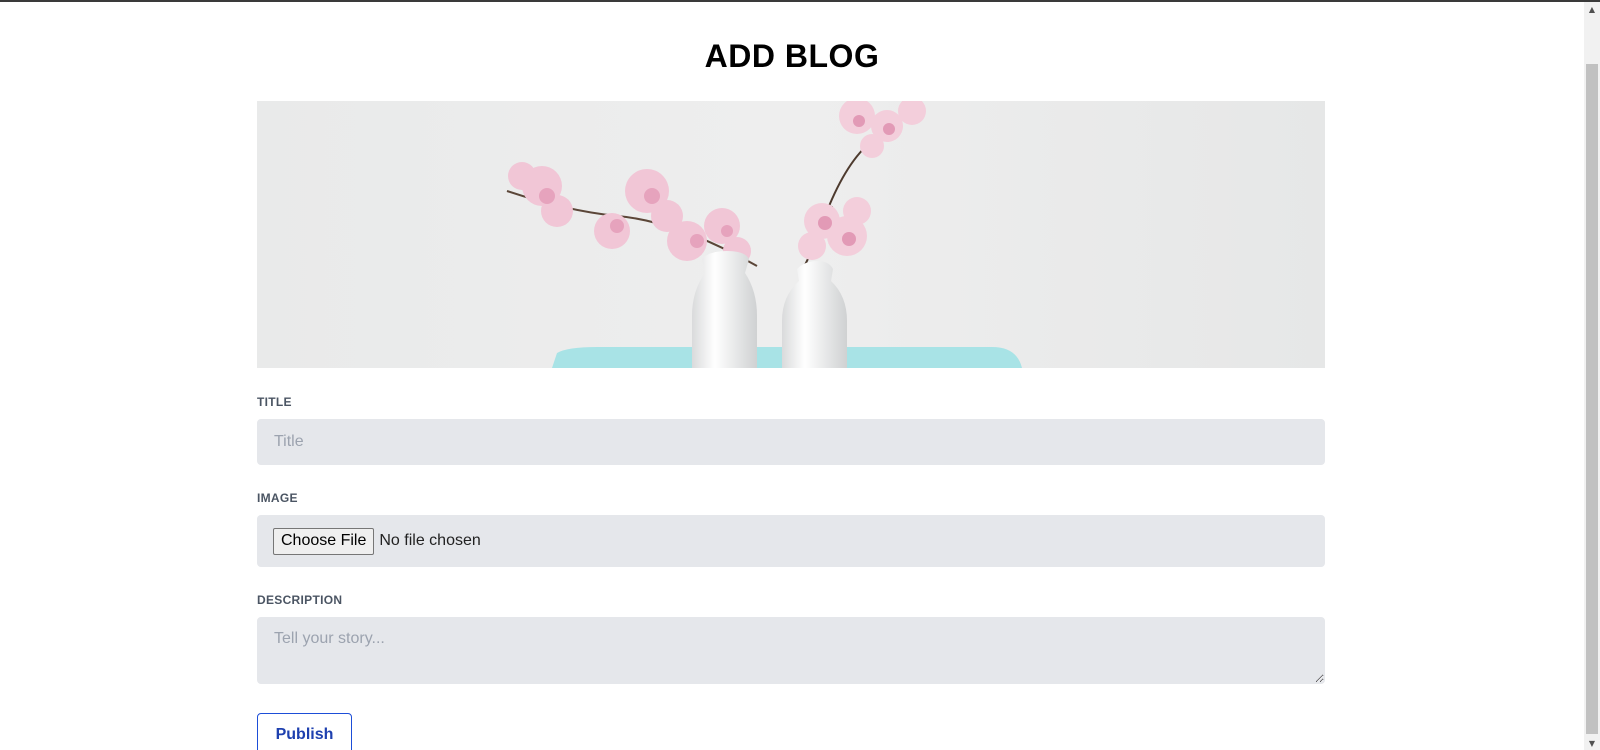  I want to click on scroll-thumb, so click(1592, 399).